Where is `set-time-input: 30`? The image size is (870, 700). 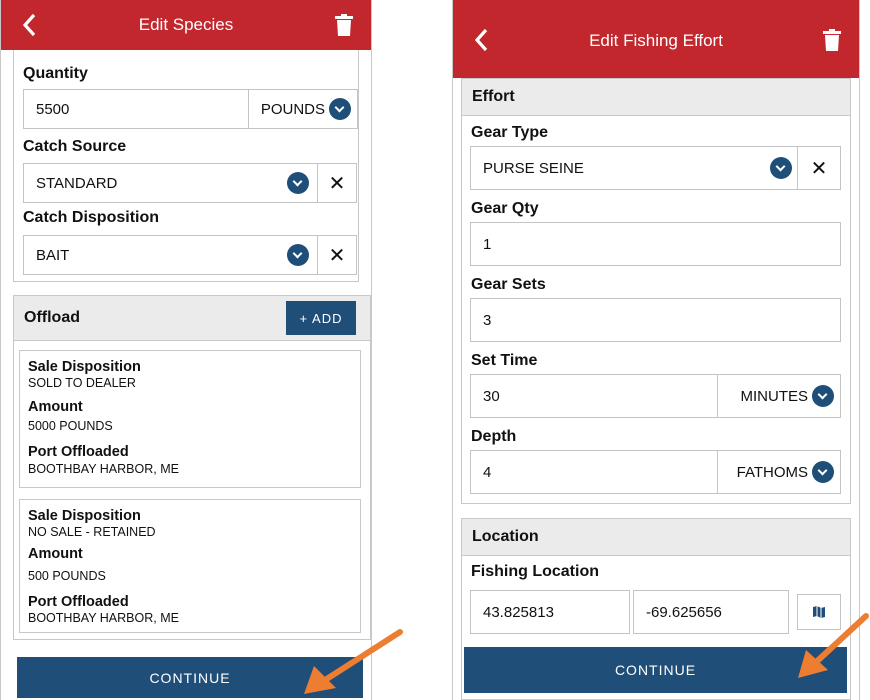
set-time-input: 30 is located at coordinates (594, 396).